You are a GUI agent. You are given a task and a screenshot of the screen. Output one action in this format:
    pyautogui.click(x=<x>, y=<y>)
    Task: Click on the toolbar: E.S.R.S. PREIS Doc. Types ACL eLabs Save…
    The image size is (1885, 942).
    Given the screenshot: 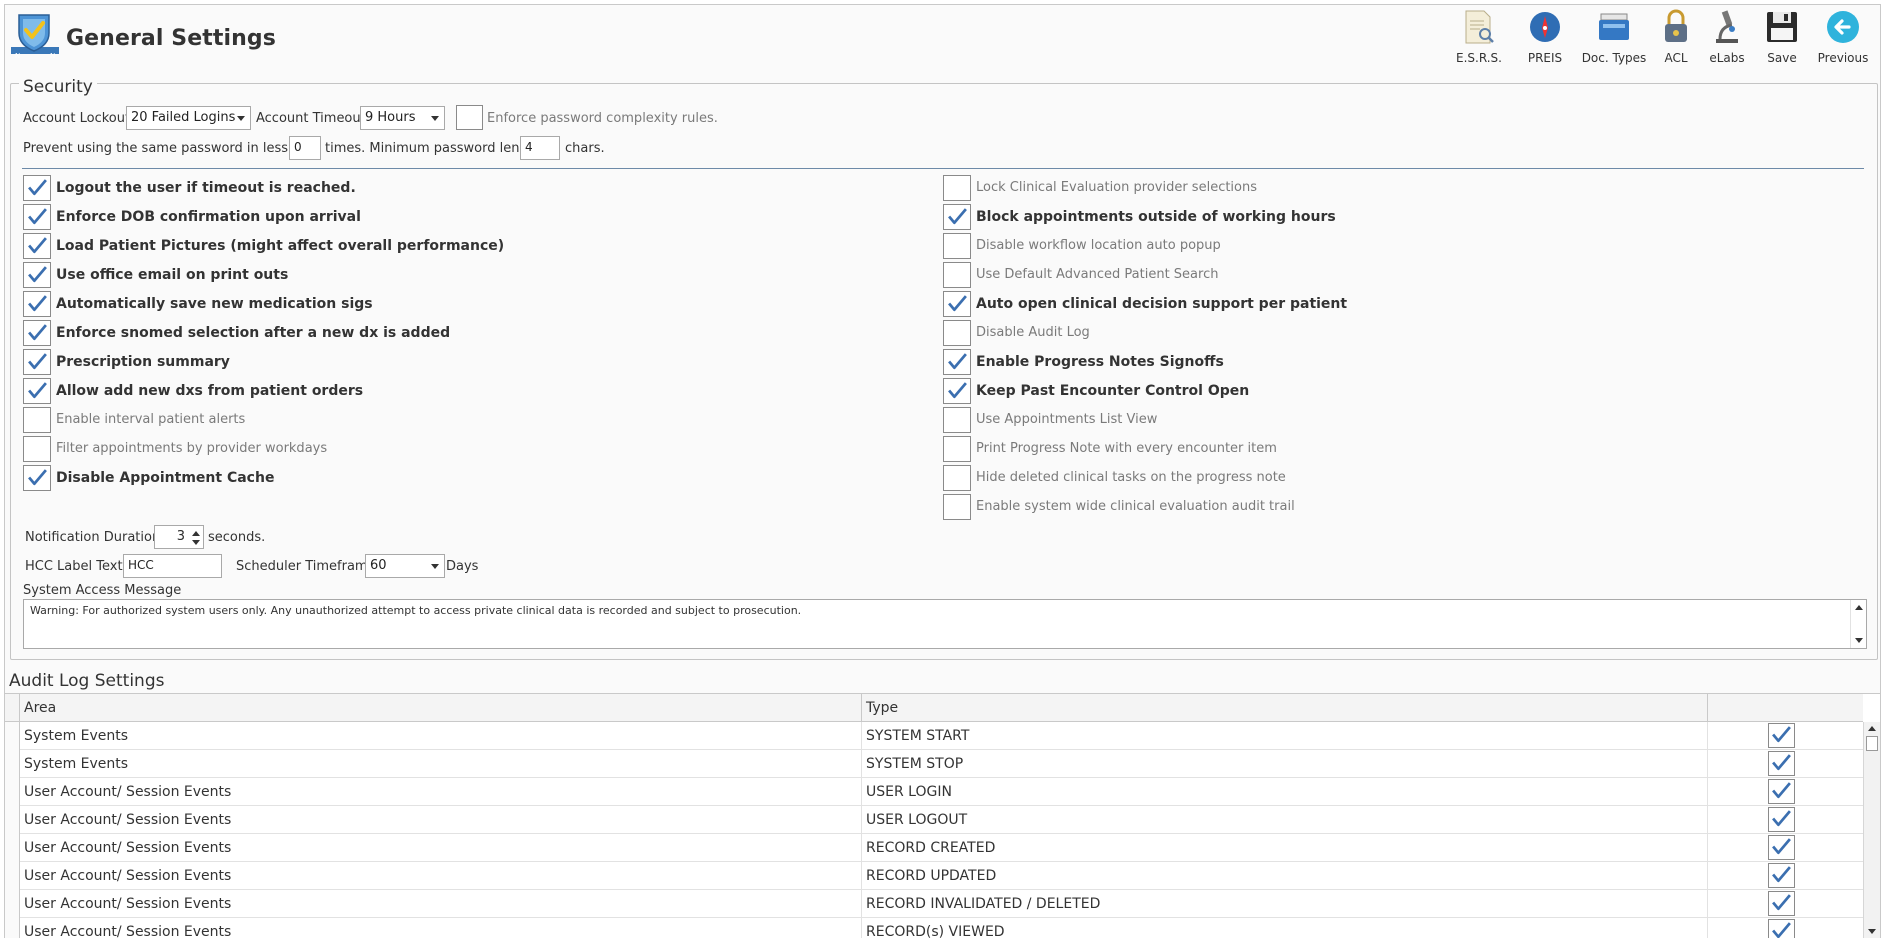 What is the action you would take?
    pyautogui.click(x=1660, y=39)
    